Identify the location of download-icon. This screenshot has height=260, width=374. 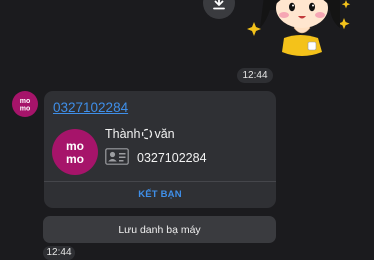
(219, 5).